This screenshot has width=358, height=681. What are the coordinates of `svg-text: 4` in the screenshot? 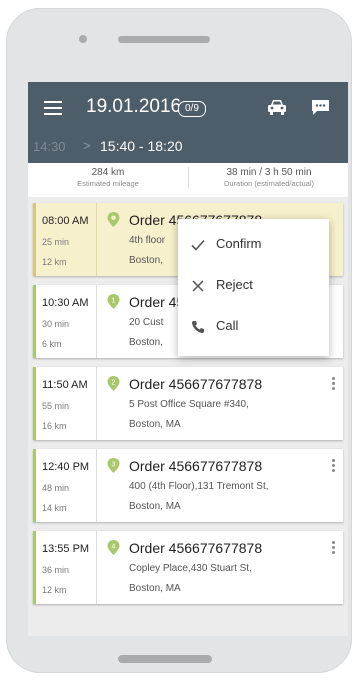 It's located at (114, 547).